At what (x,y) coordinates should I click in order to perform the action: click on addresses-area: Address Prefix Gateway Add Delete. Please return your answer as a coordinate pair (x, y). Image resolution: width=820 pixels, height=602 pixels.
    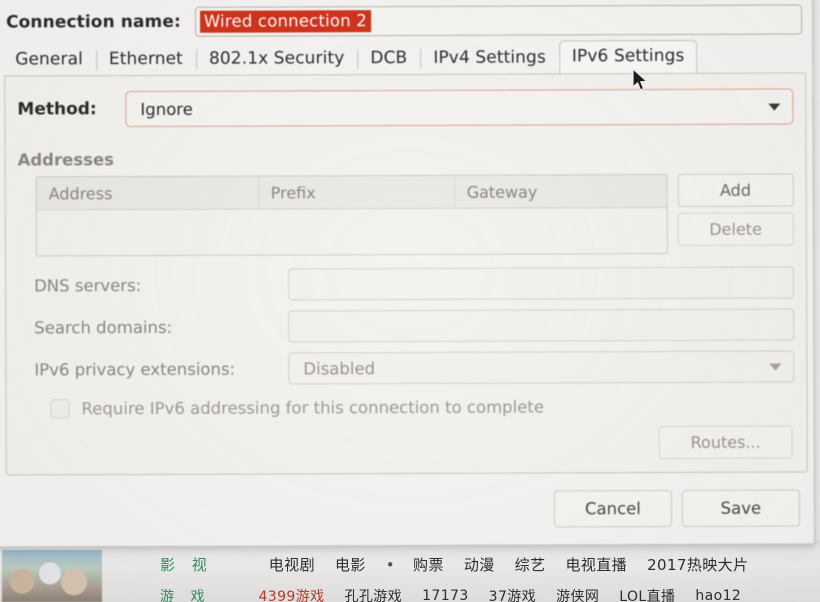
    Looking at the image, I should click on (414, 215).